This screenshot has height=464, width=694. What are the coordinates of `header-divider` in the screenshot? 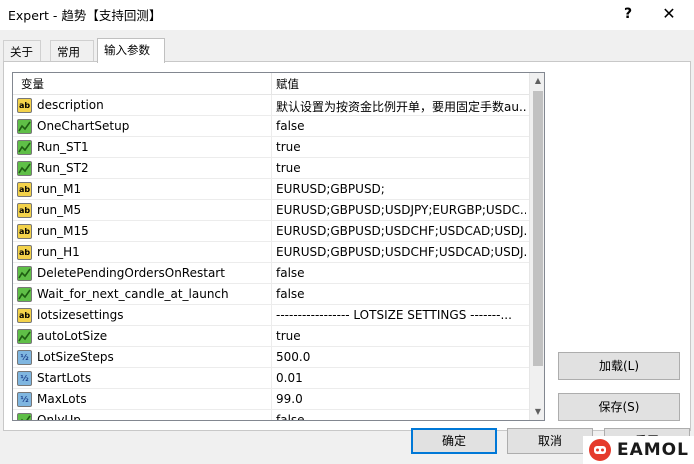 It's located at (271, 84).